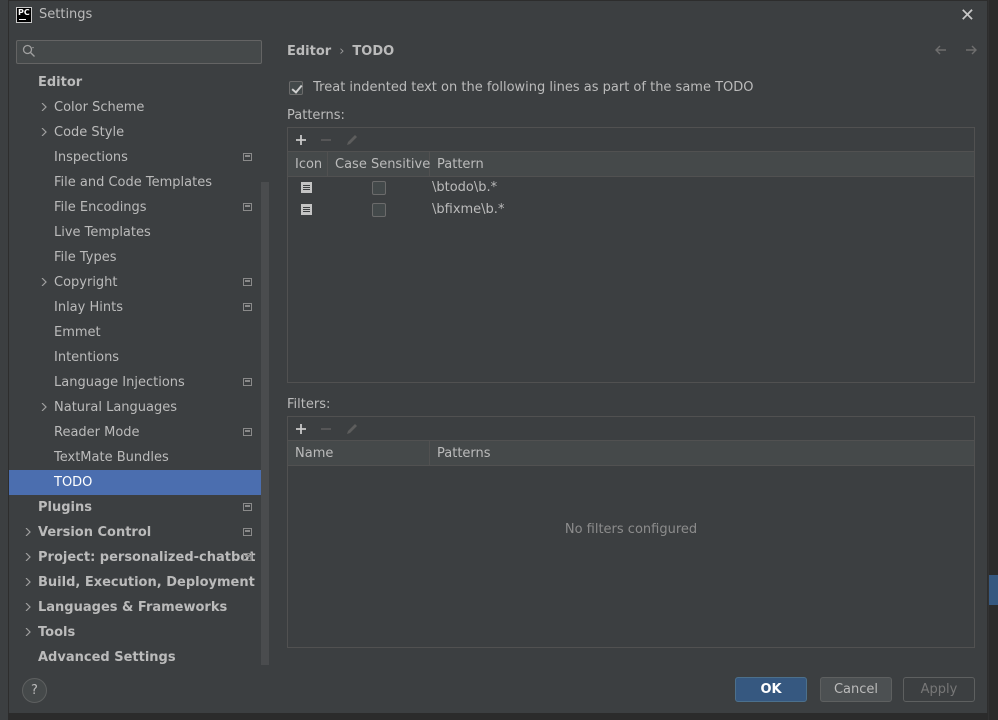 The height and width of the screenshot is (720, 998). Describe the element at coordinates (967, 15) in the screenshot. I see `close-icon: ✕` at that location.